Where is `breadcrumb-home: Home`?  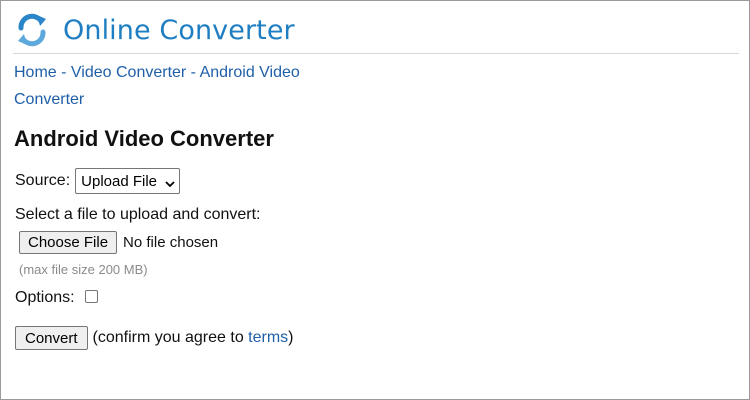
breadcrumb-home: Home is located at coordinates (35, 72).